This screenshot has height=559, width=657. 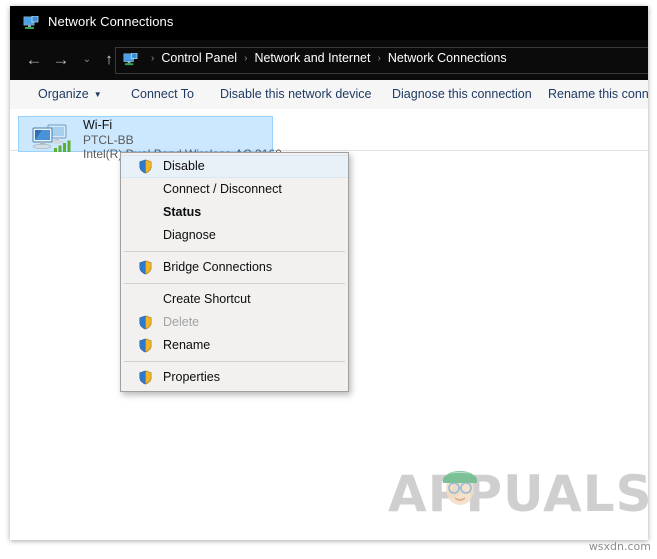 I want to click on forward-icon: →, so click(x=61, y=60).